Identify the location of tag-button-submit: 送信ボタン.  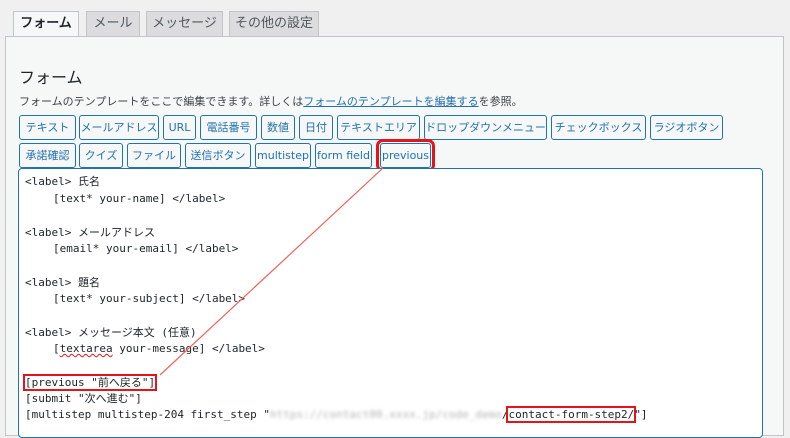
(218, 155).